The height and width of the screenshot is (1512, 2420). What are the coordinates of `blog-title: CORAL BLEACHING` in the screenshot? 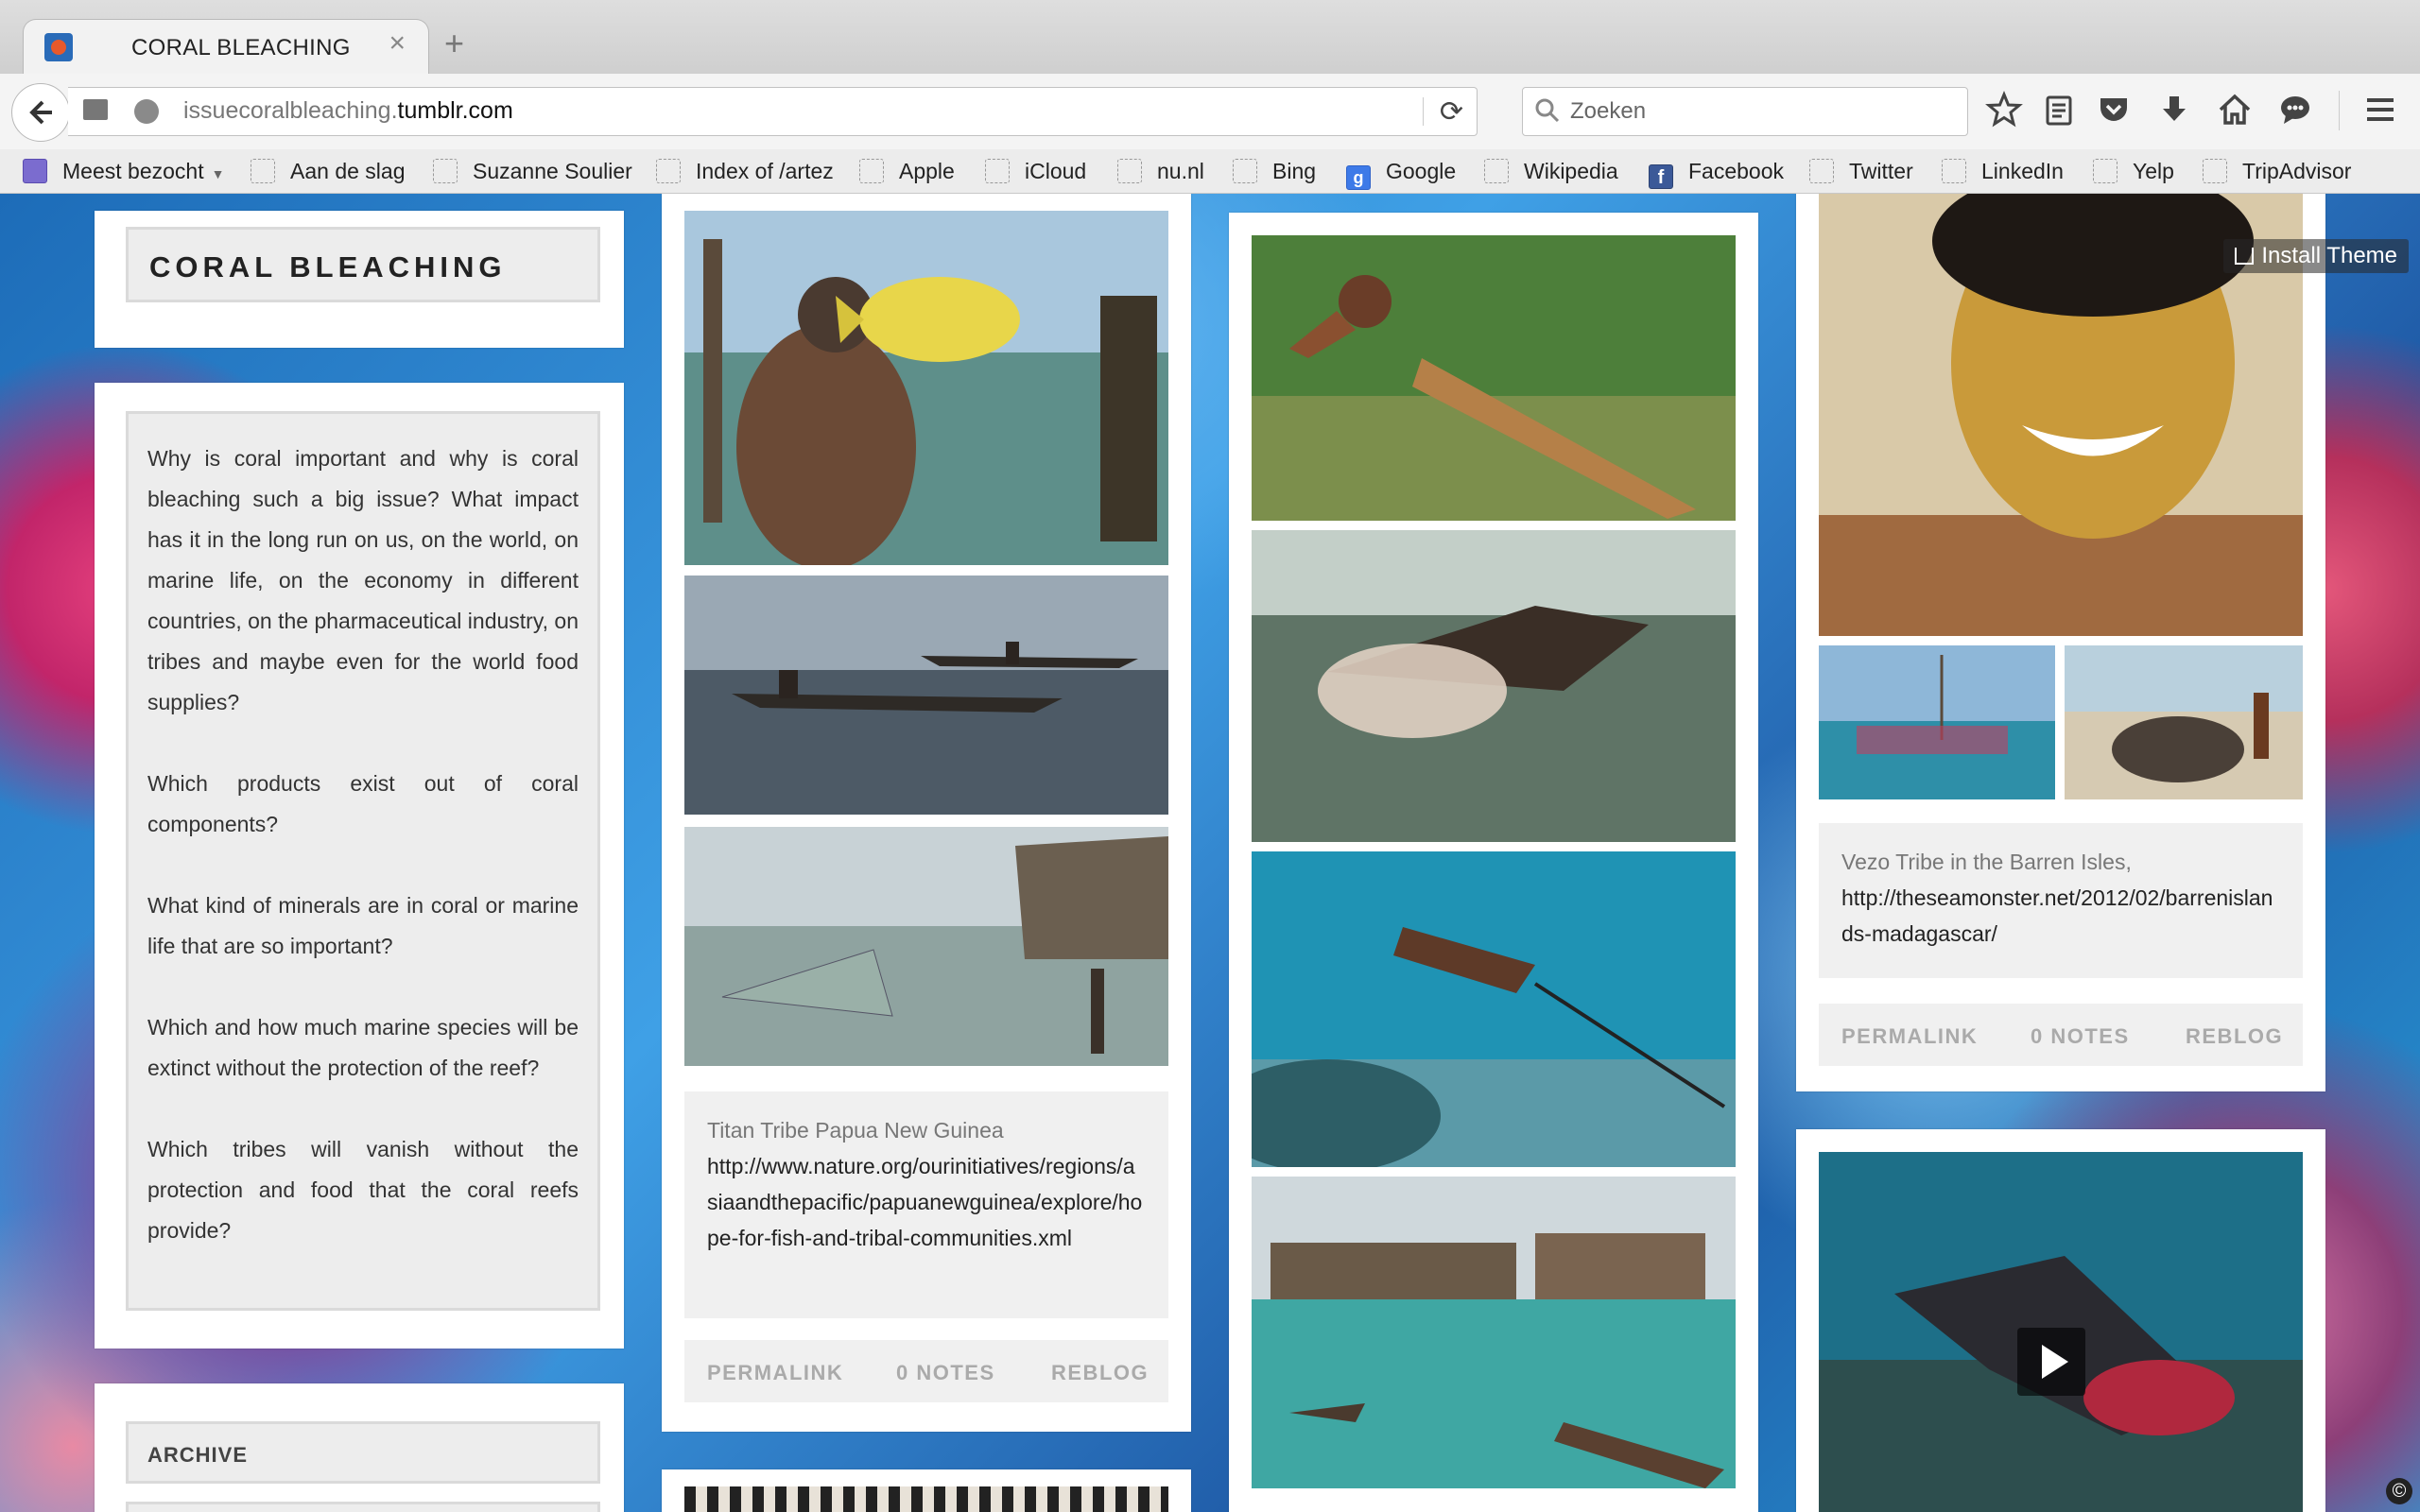 It's located at (328, 267).